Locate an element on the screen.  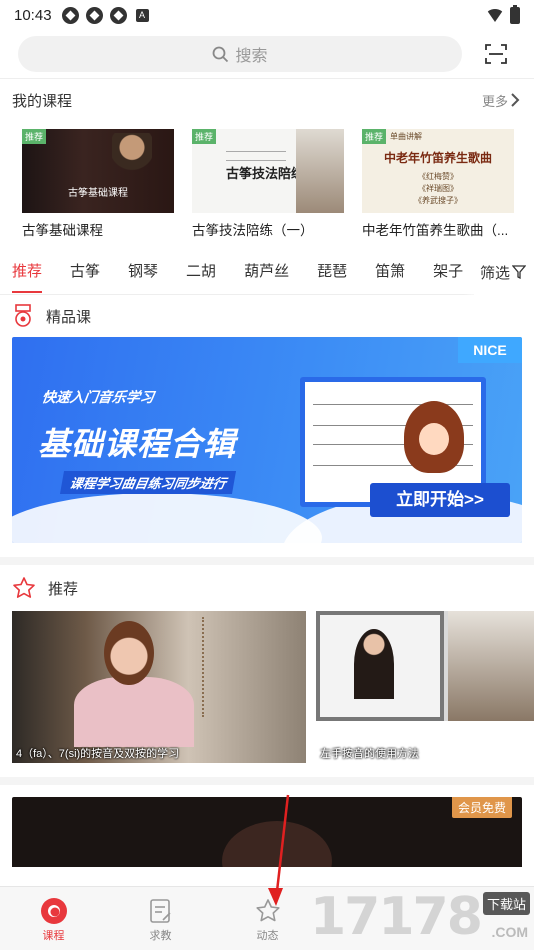
thumb-caption: 中老年竹笛养生歌曲 is located at coordinates (437, 158).